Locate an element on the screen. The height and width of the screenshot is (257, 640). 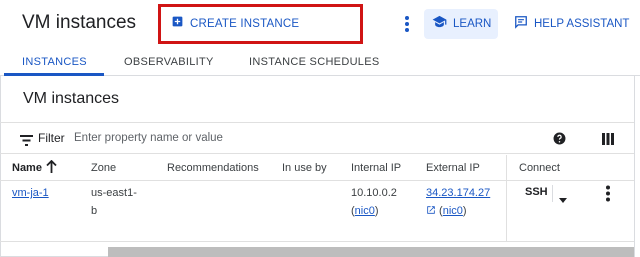
help-circle-icon is located at coordinates (559, 141).